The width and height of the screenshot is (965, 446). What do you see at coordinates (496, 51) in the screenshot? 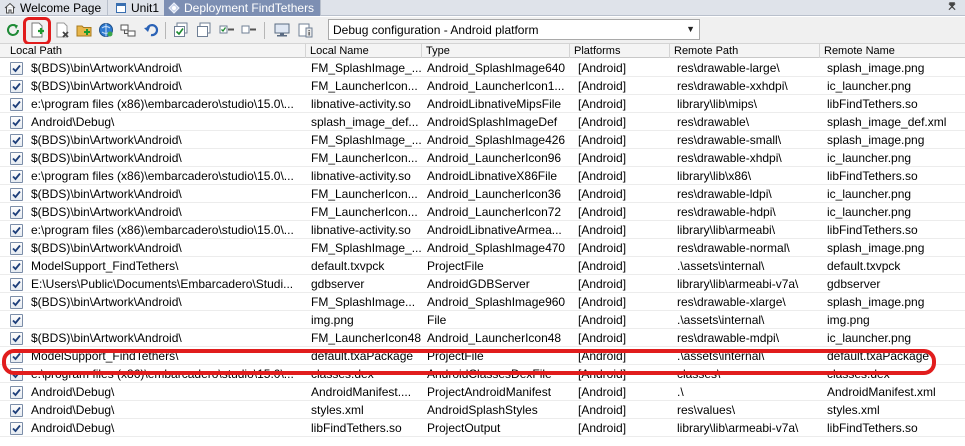
I see `column-header-type: Type` at bounding box center [496, 51].